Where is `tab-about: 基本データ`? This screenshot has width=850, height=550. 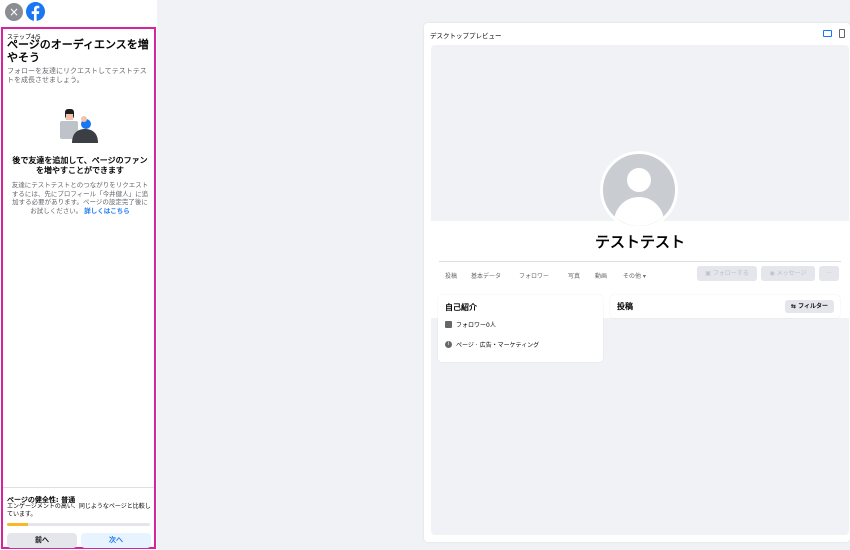 tab-about: 基本データ is located at coordinates (486, 275).